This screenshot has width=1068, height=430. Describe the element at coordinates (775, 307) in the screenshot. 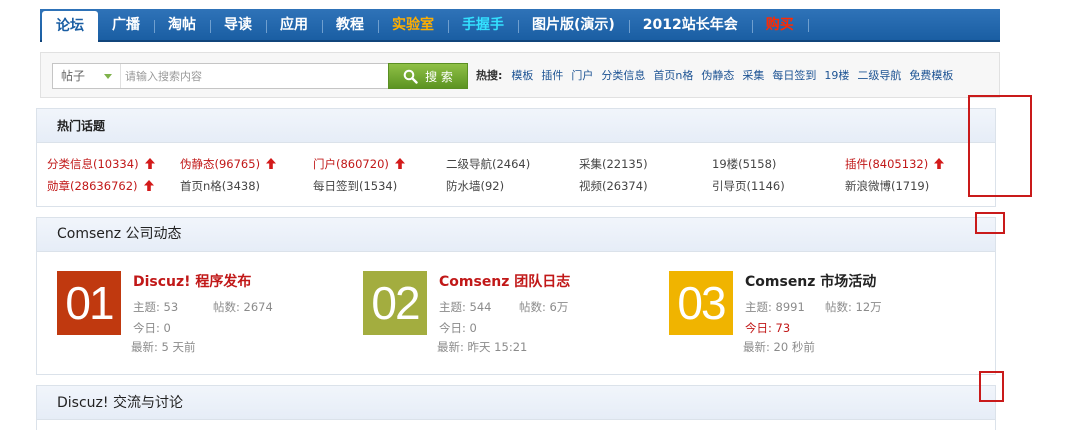

I see `forum-topic-count: 主题: 8991` at that location.